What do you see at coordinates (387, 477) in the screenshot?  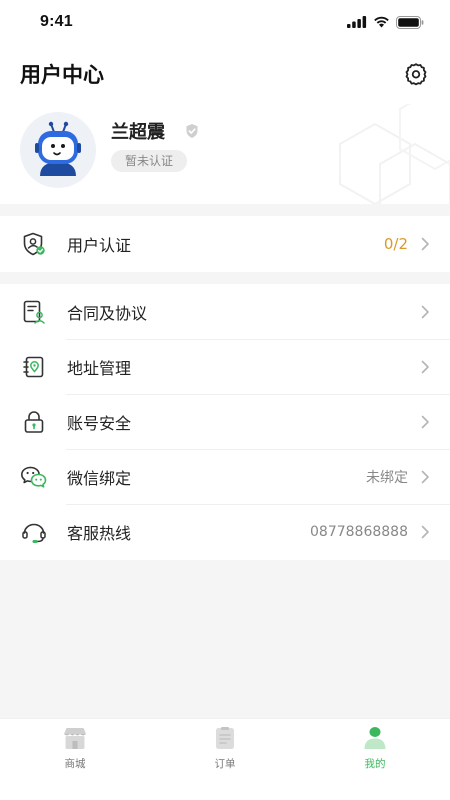 I see `wechat-binding-status: 未绑定` at bounding box center [387, 477].